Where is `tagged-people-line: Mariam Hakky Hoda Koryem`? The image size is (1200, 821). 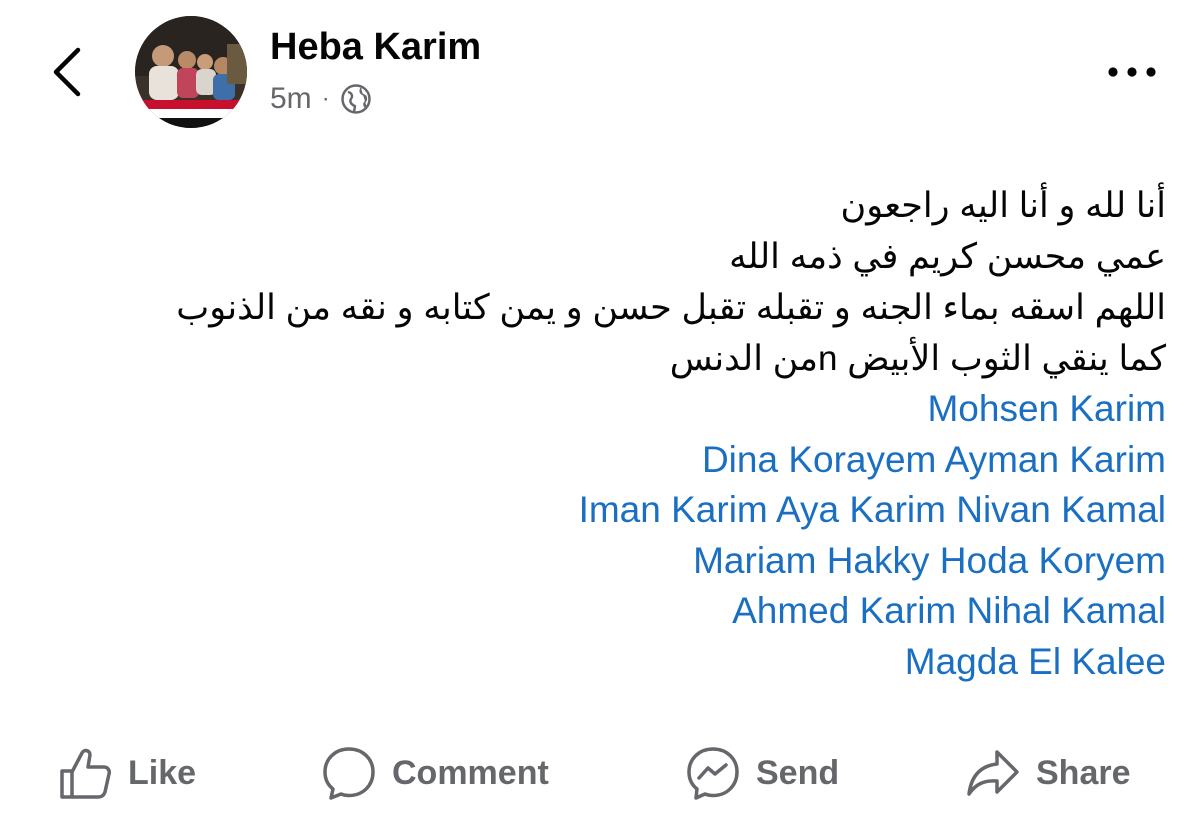 tagged-people-line: Mariam Hakky Hoda Koryem is located at coordinates (596, 561).